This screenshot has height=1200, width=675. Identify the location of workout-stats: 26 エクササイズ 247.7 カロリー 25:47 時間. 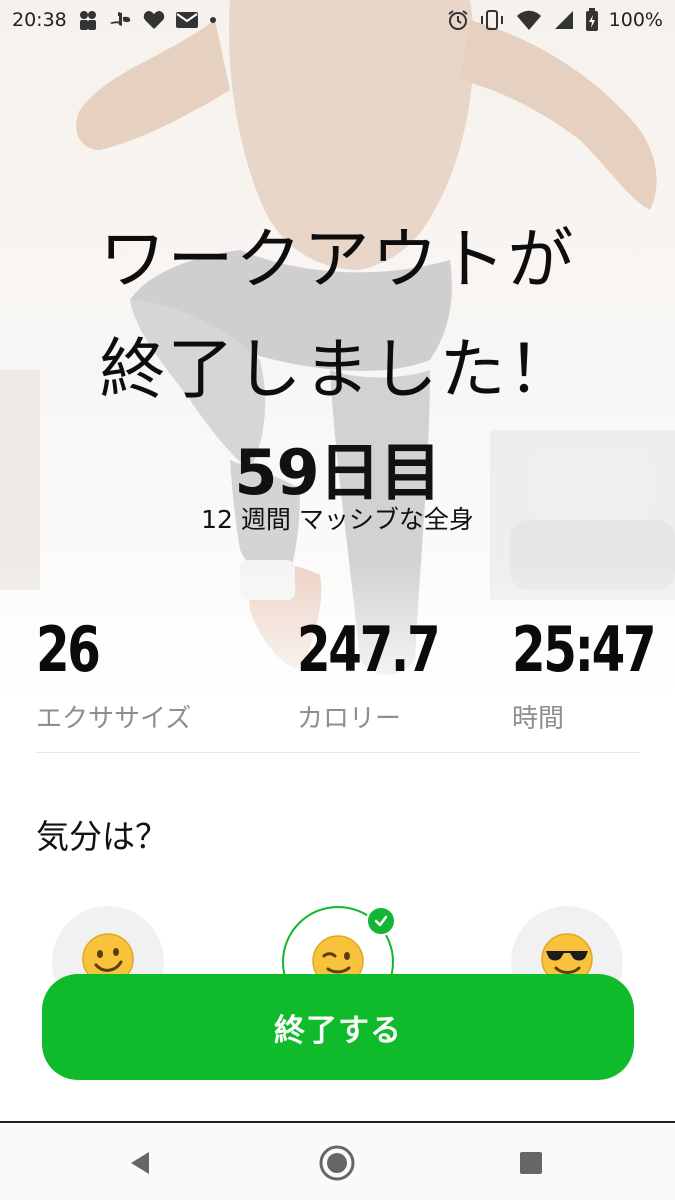
(337, 675).